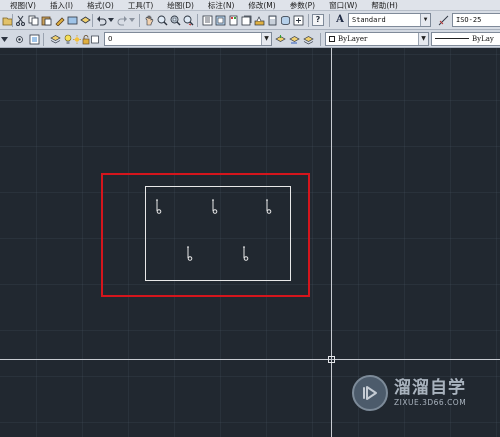 This screenshot has width=500, height=437. What do you see at coordinates (389, 20) in the screenshot?
I see `text-style-combo: Standard ▼` at bounding box center [389, 20].